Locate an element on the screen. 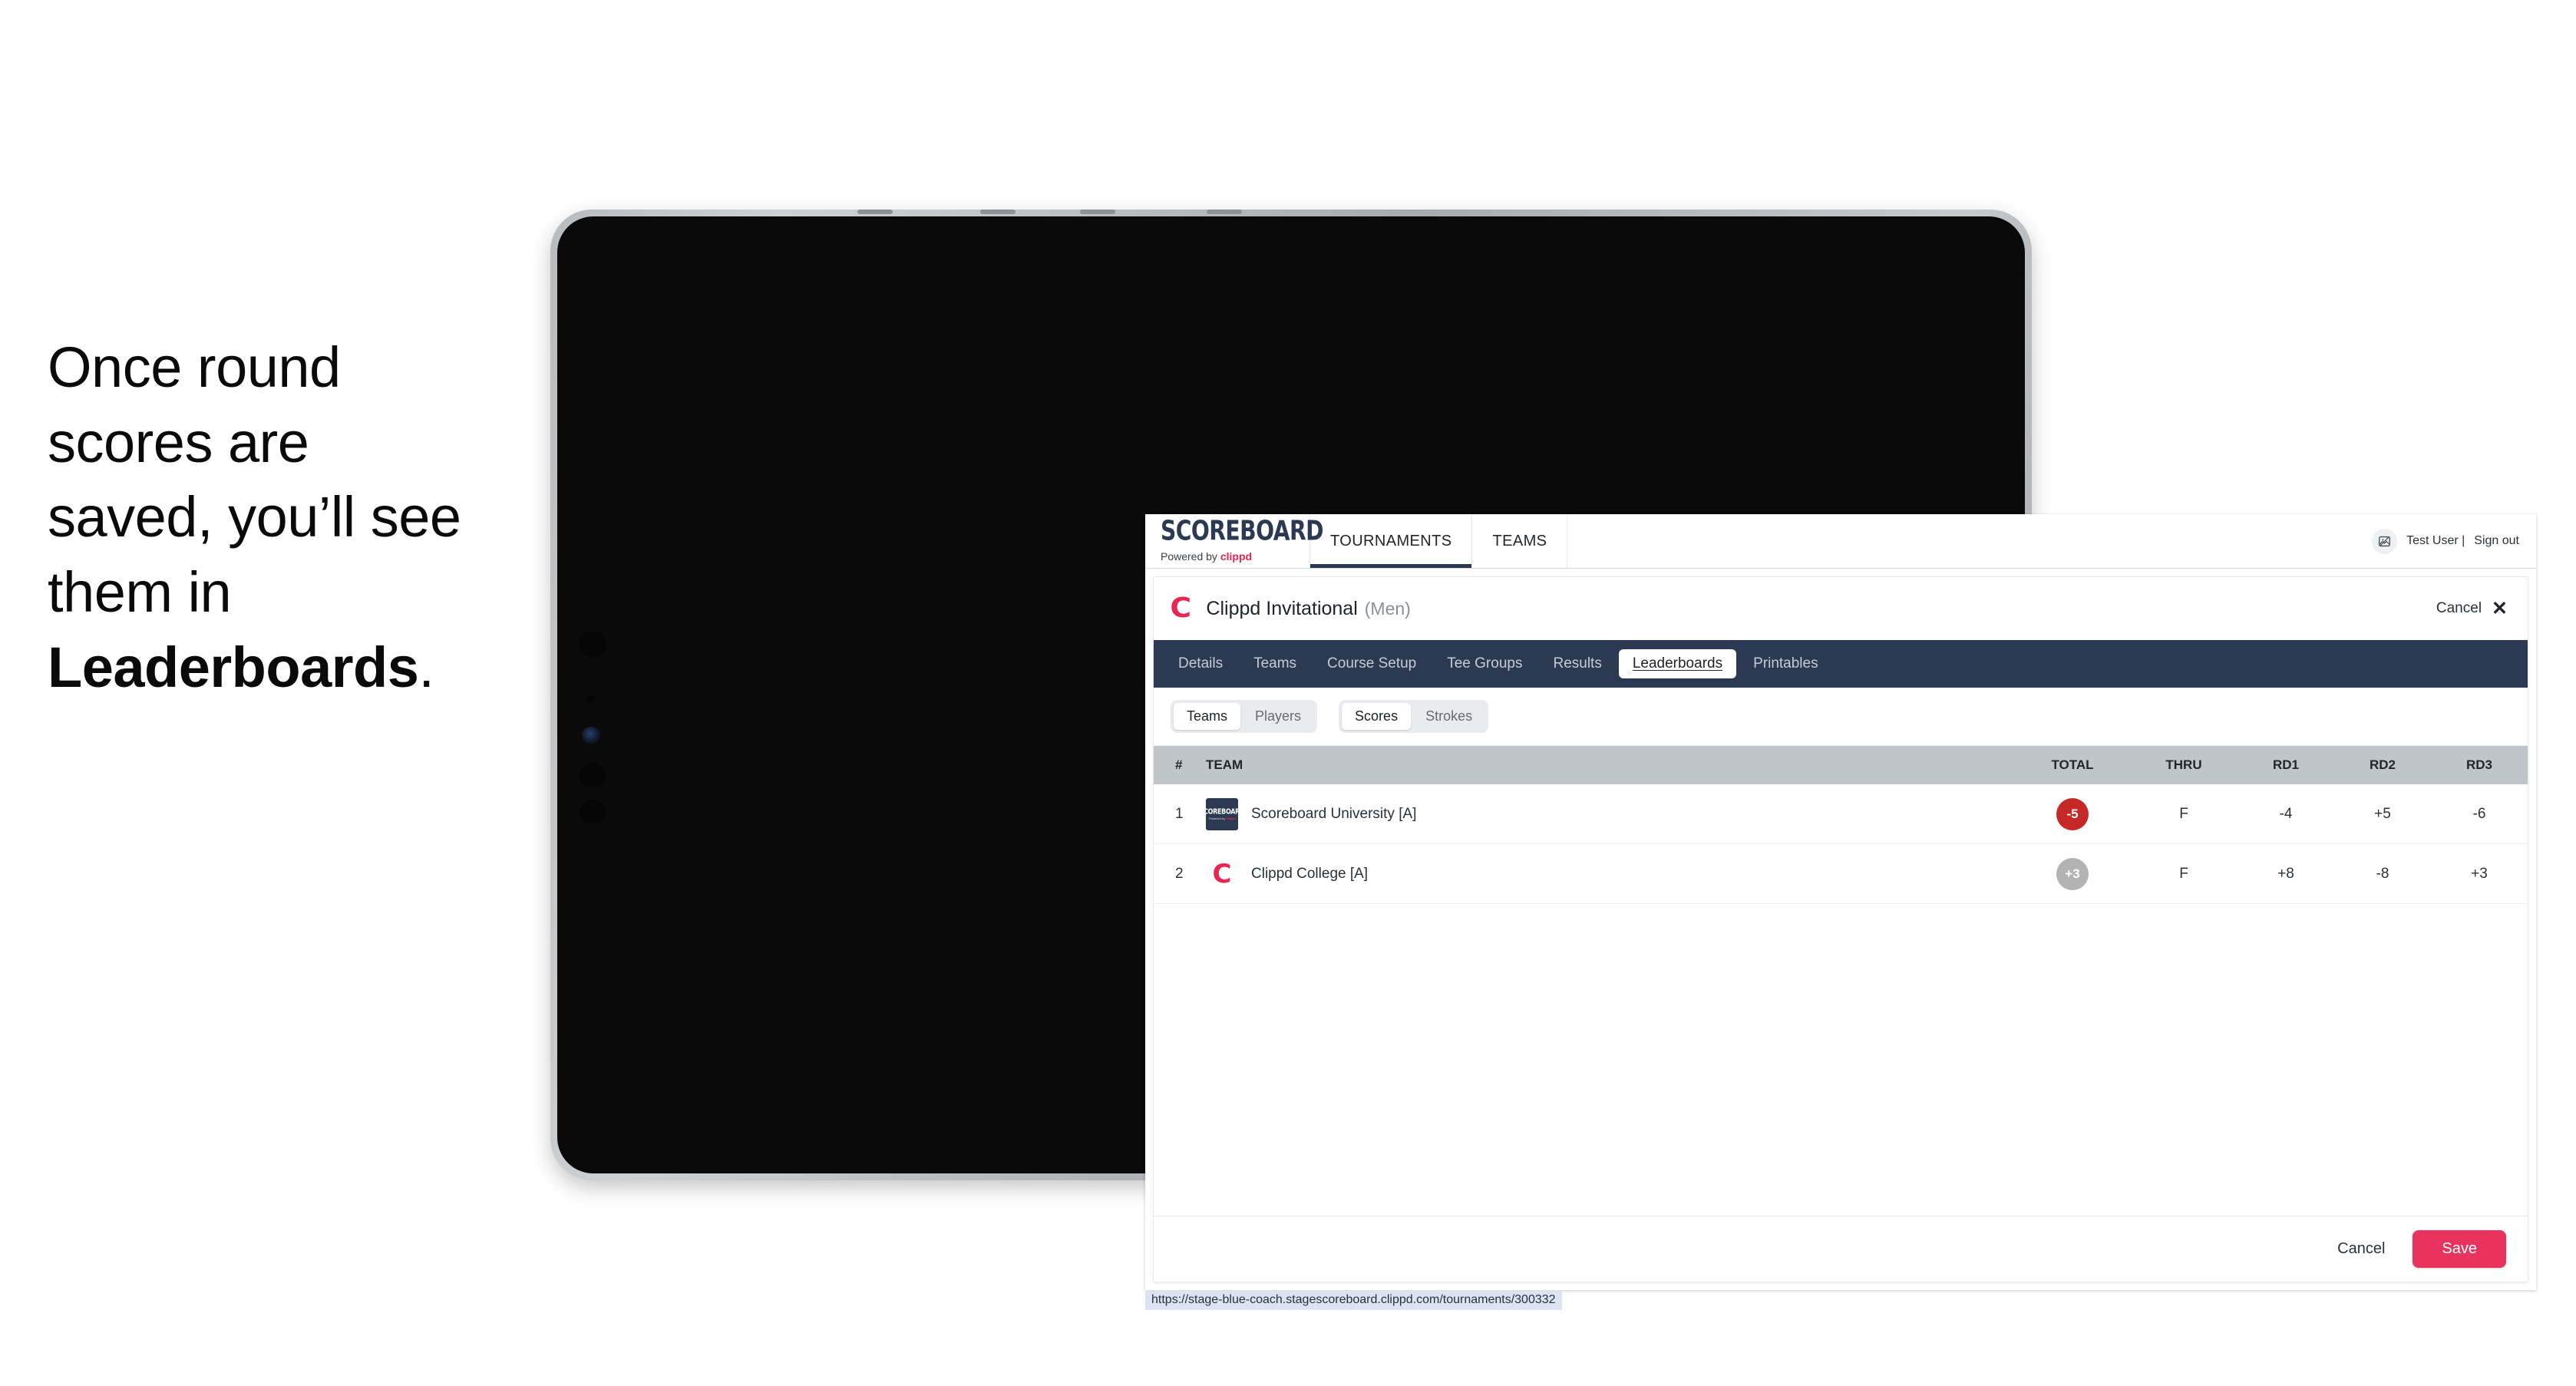  user-name-label: Test User | is located at coordinates (2435, 540).